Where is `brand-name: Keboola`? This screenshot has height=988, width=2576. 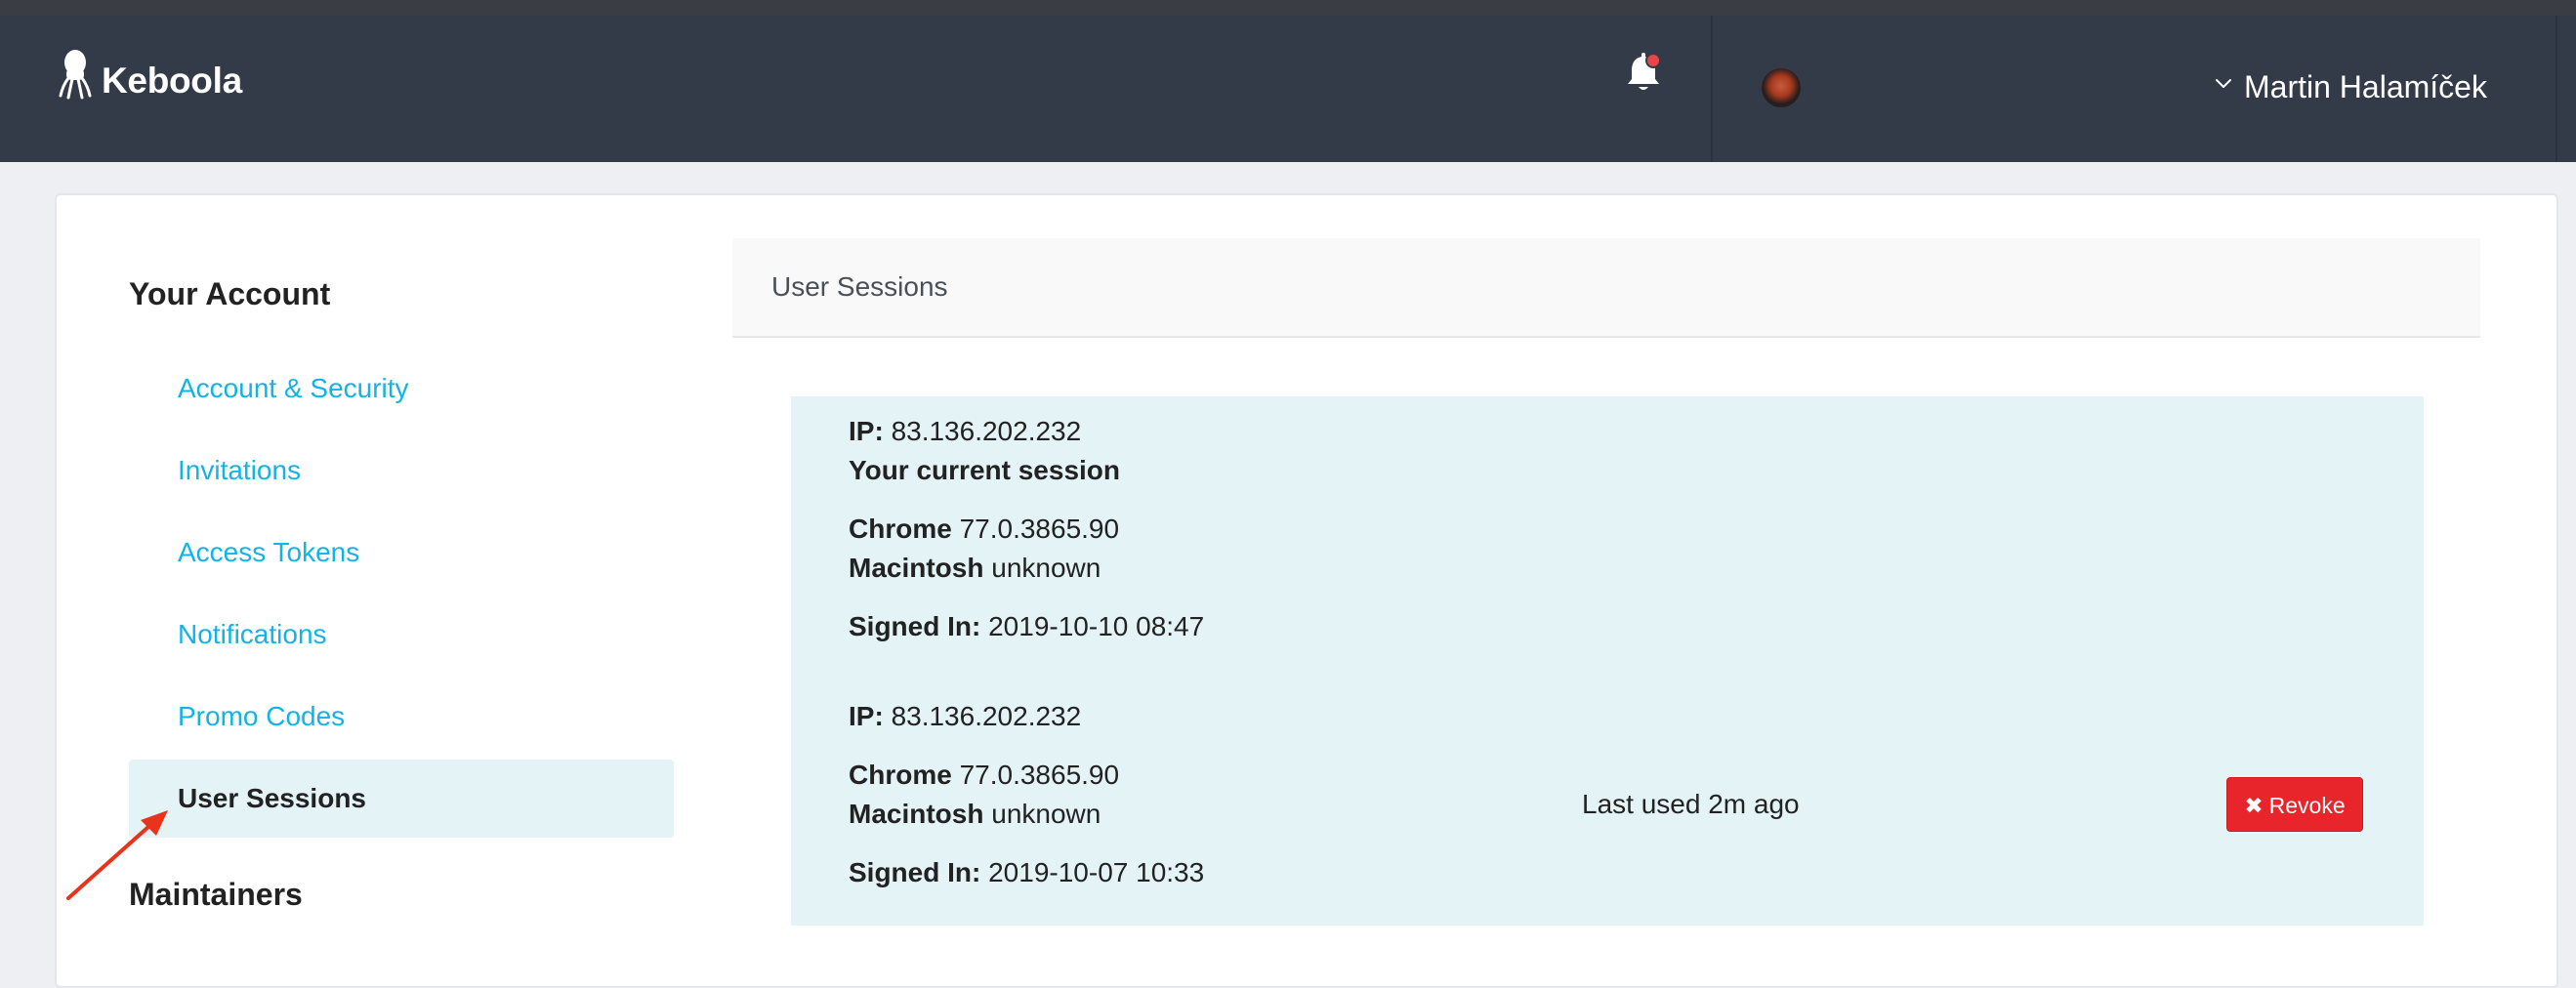 brand-name: Keboola is located at coordinates (172, 81).